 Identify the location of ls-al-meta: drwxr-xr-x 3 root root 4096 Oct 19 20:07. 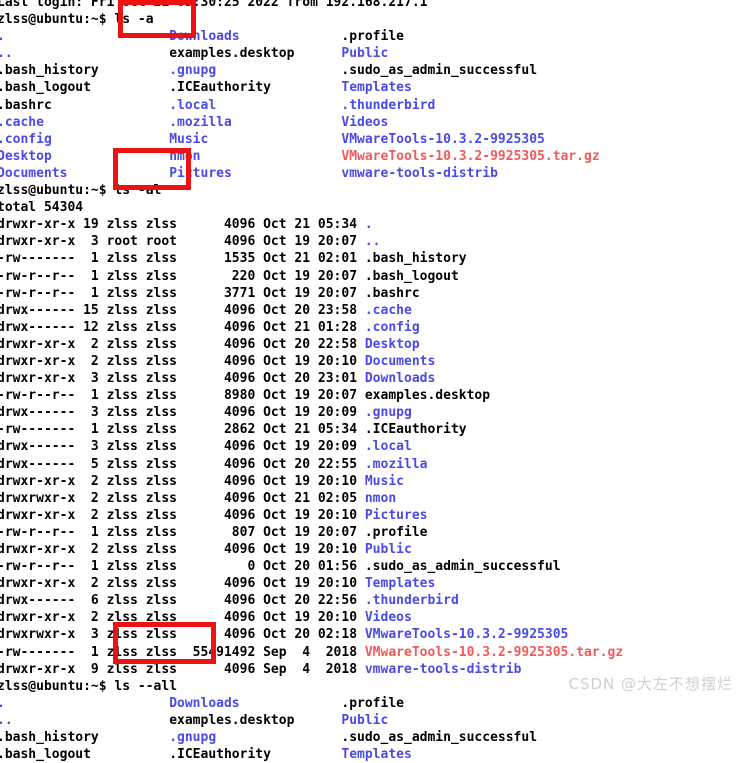
(182, 242).